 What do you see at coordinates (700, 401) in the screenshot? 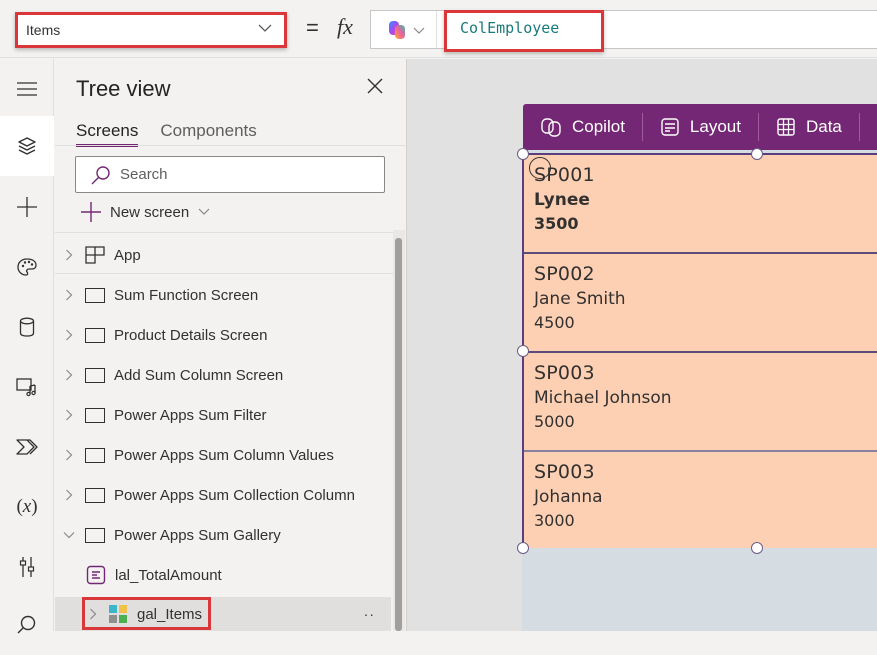
I see `gallery-row: SP003 Michael Johnson 5000` at bounding box center [700, 401].